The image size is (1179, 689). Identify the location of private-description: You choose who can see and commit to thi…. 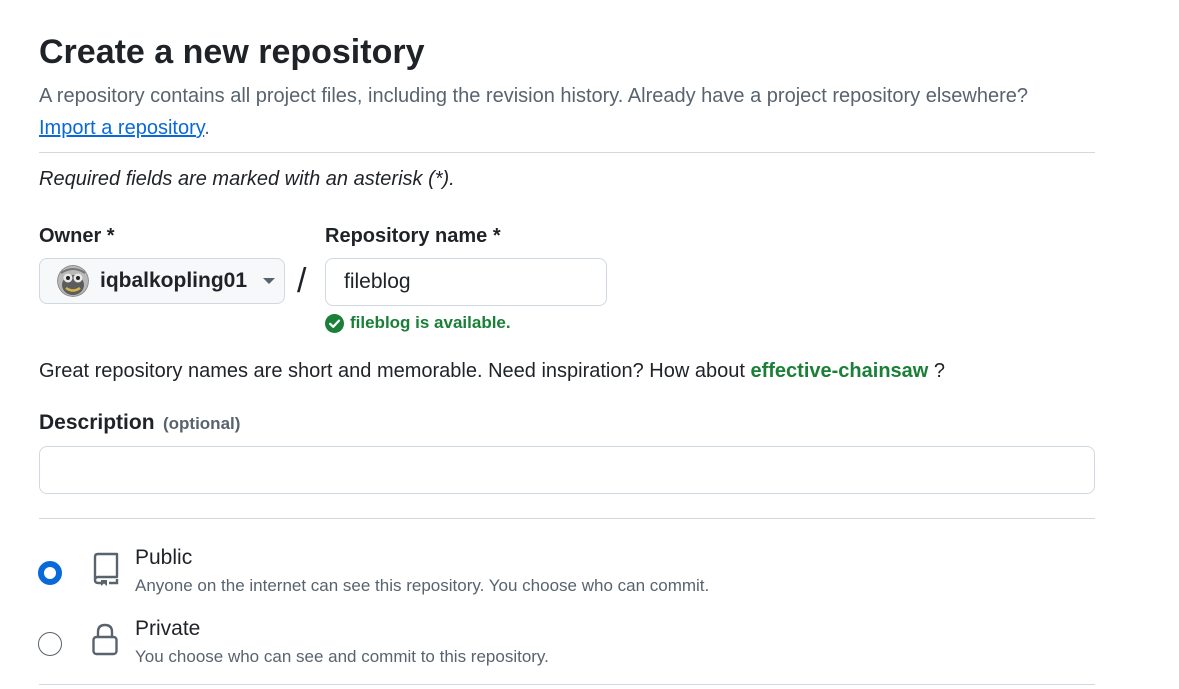
(342, 656).